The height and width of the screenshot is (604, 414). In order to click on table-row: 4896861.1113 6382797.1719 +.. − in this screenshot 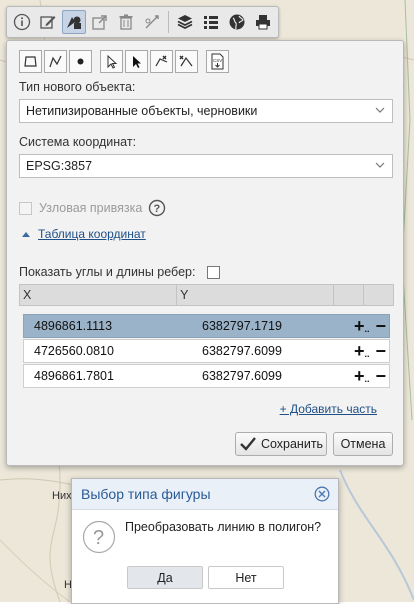, I will do `click(206, 326)`.